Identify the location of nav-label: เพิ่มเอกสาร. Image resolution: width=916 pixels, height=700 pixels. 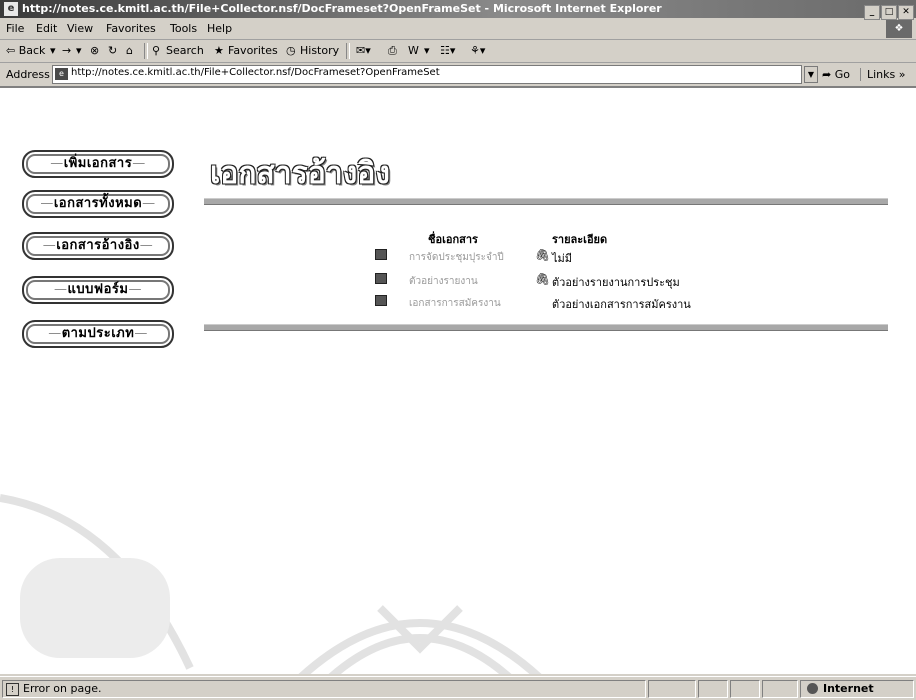
(98, 163).